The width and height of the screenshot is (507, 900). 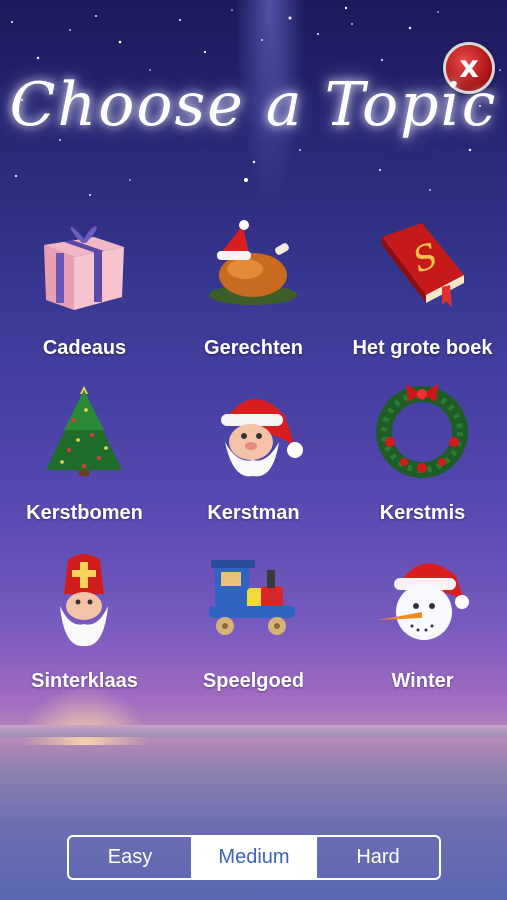 What do you see at coordinates (253, 262) in the screenshot?
I see `roast-turkey-icon` at bounding box center [253, 262].